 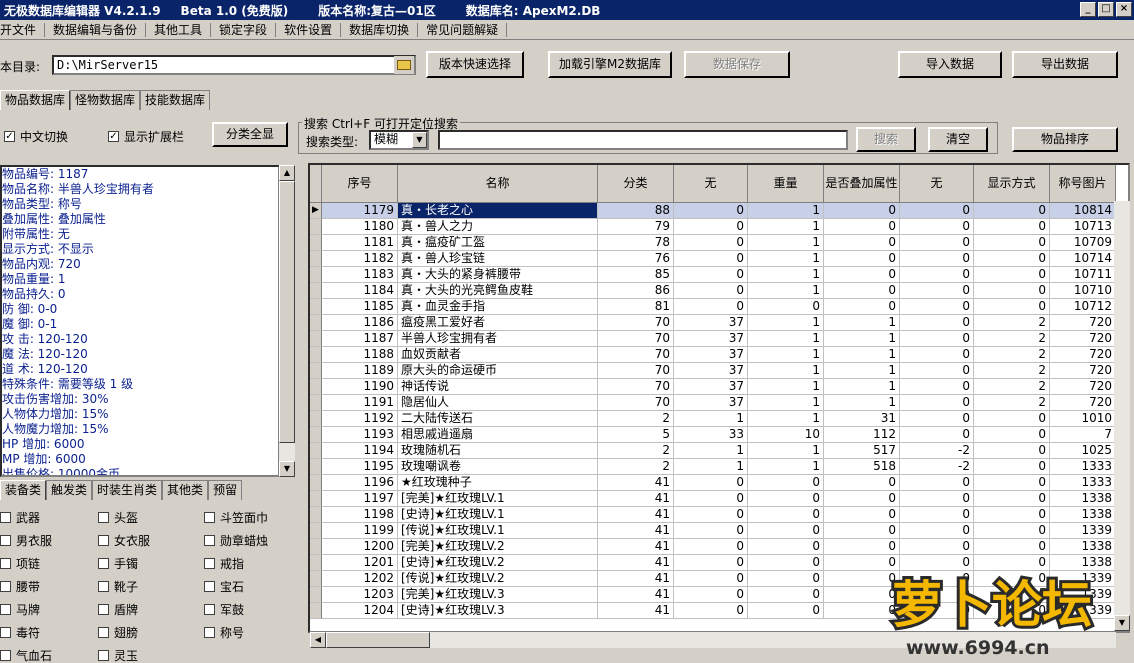 What do you see at coordinates (96, 29) in the screenshot?
I see `menu-item-1: 数据编辑与备份` at bounding box center [96, 29].